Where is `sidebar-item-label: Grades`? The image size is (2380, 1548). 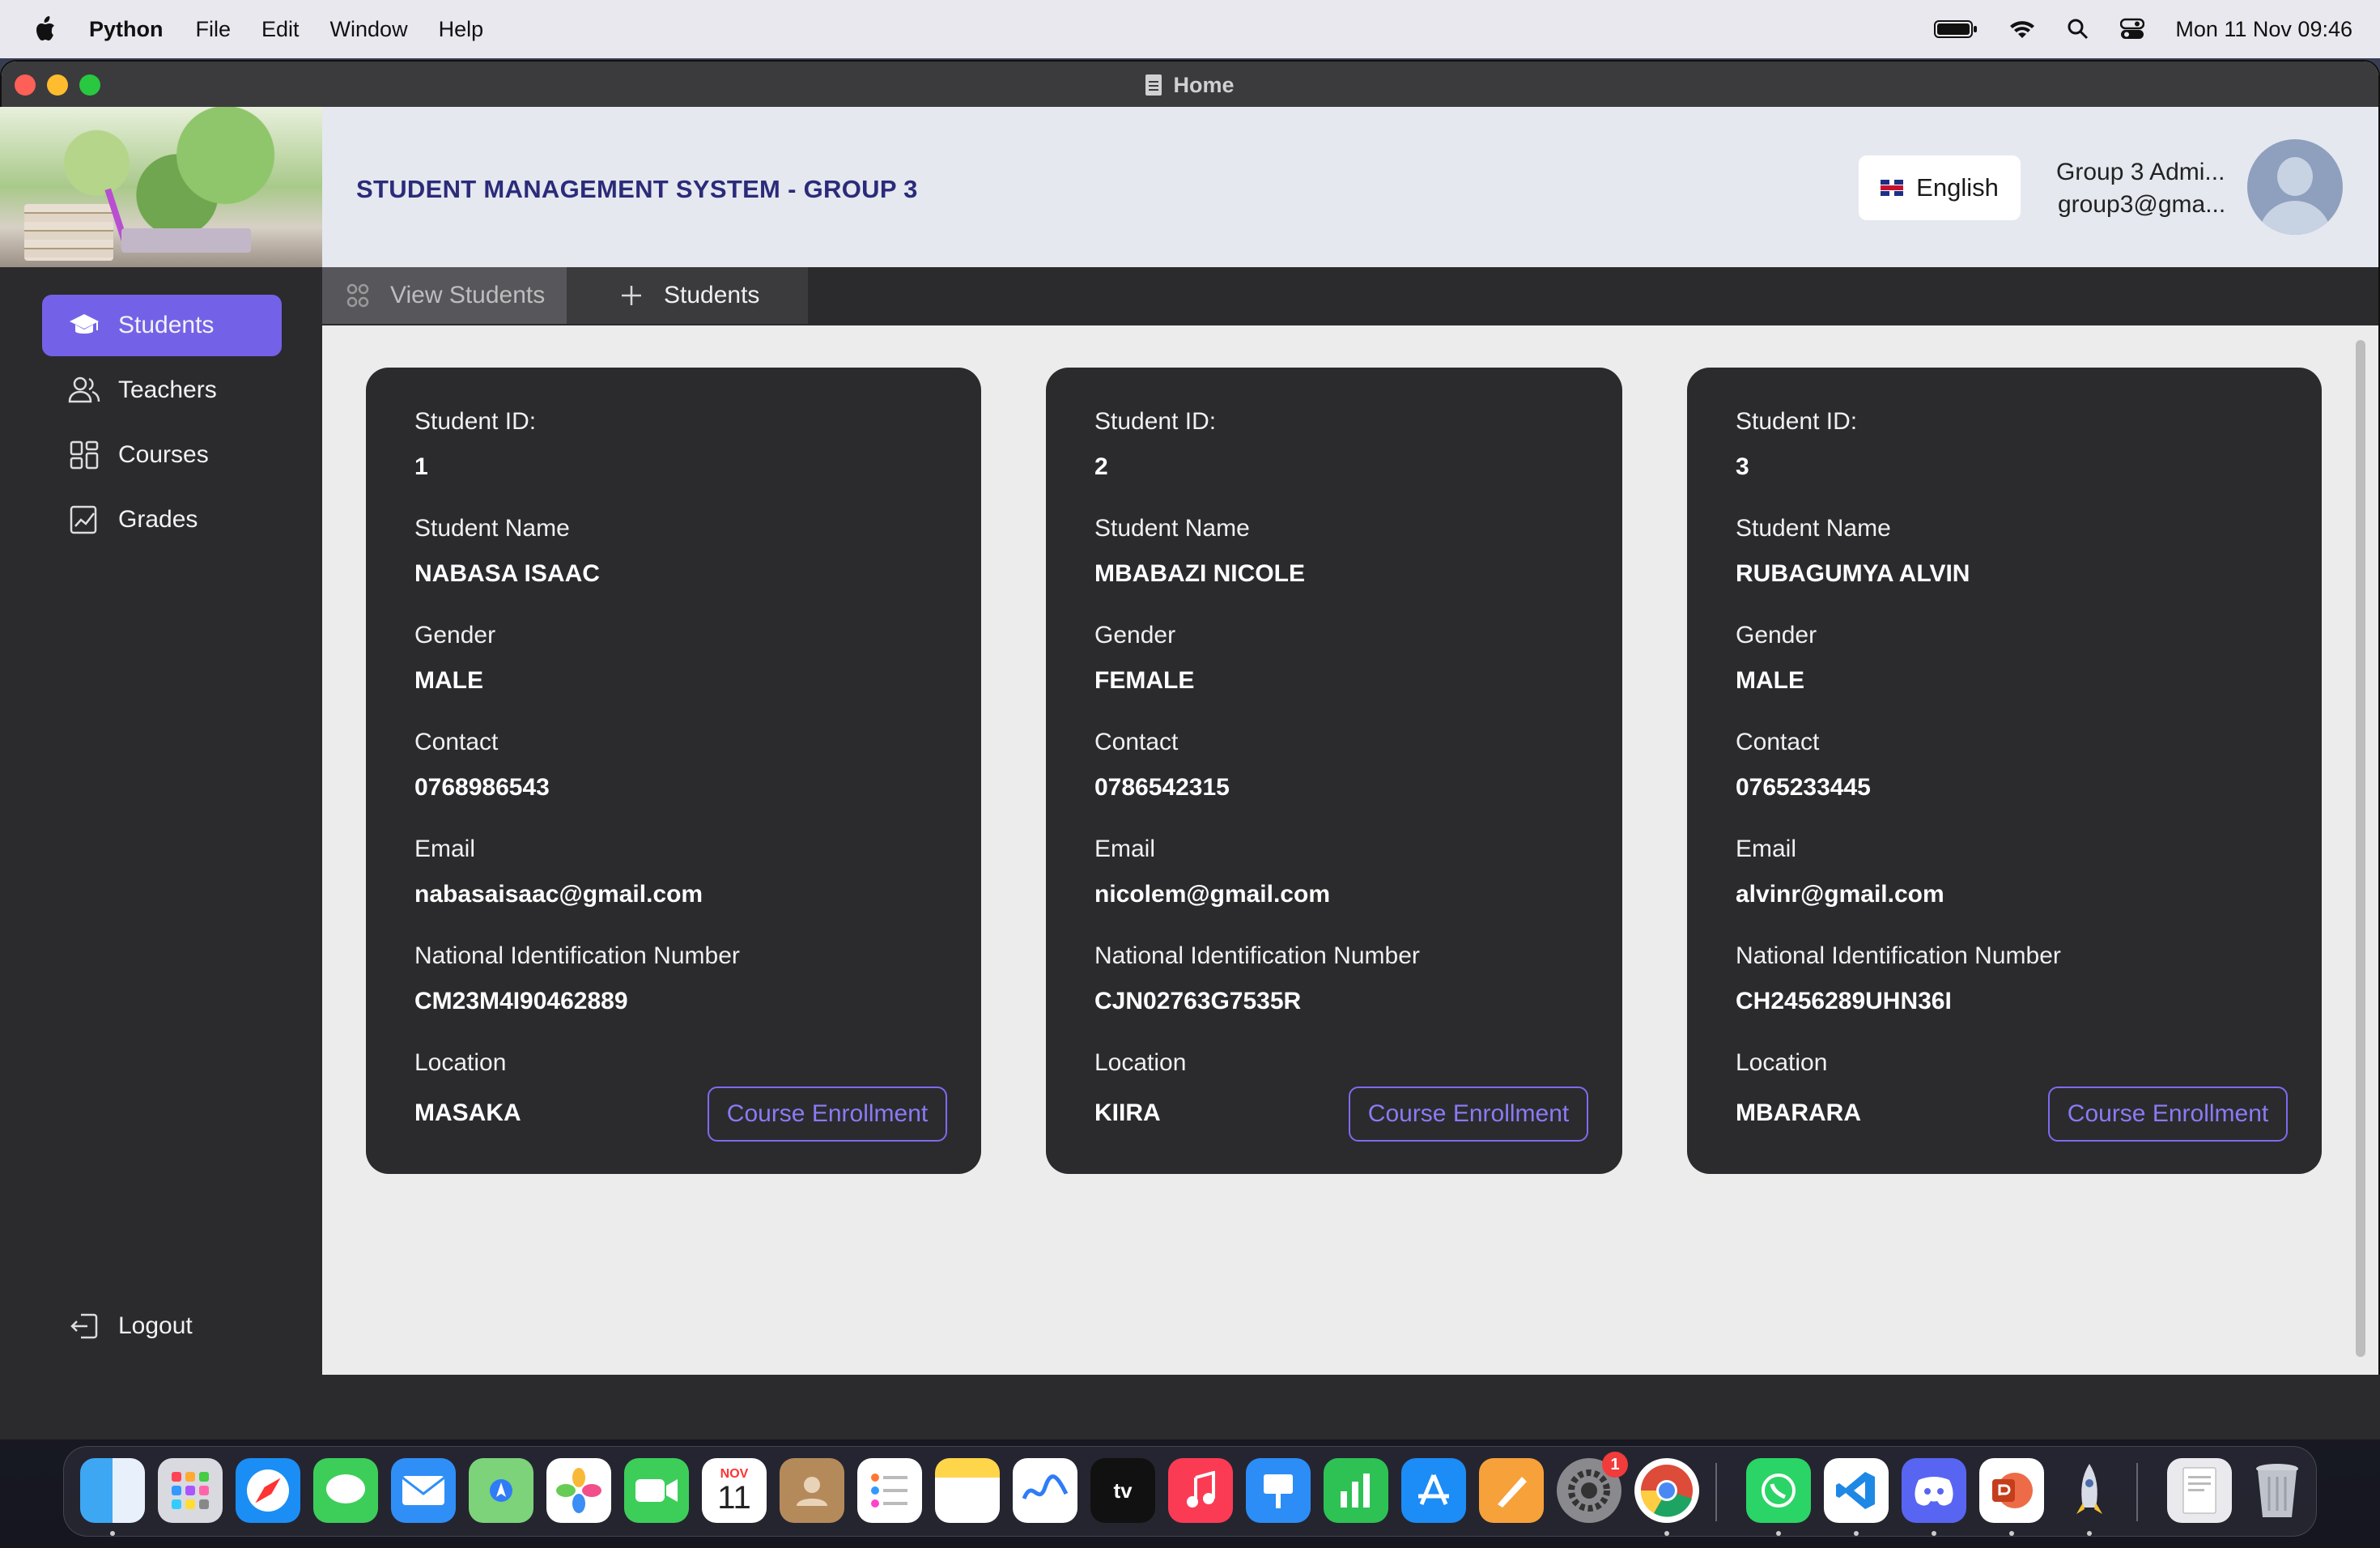 sidebar-item-label: Grades is located at coordinates (158, 520).